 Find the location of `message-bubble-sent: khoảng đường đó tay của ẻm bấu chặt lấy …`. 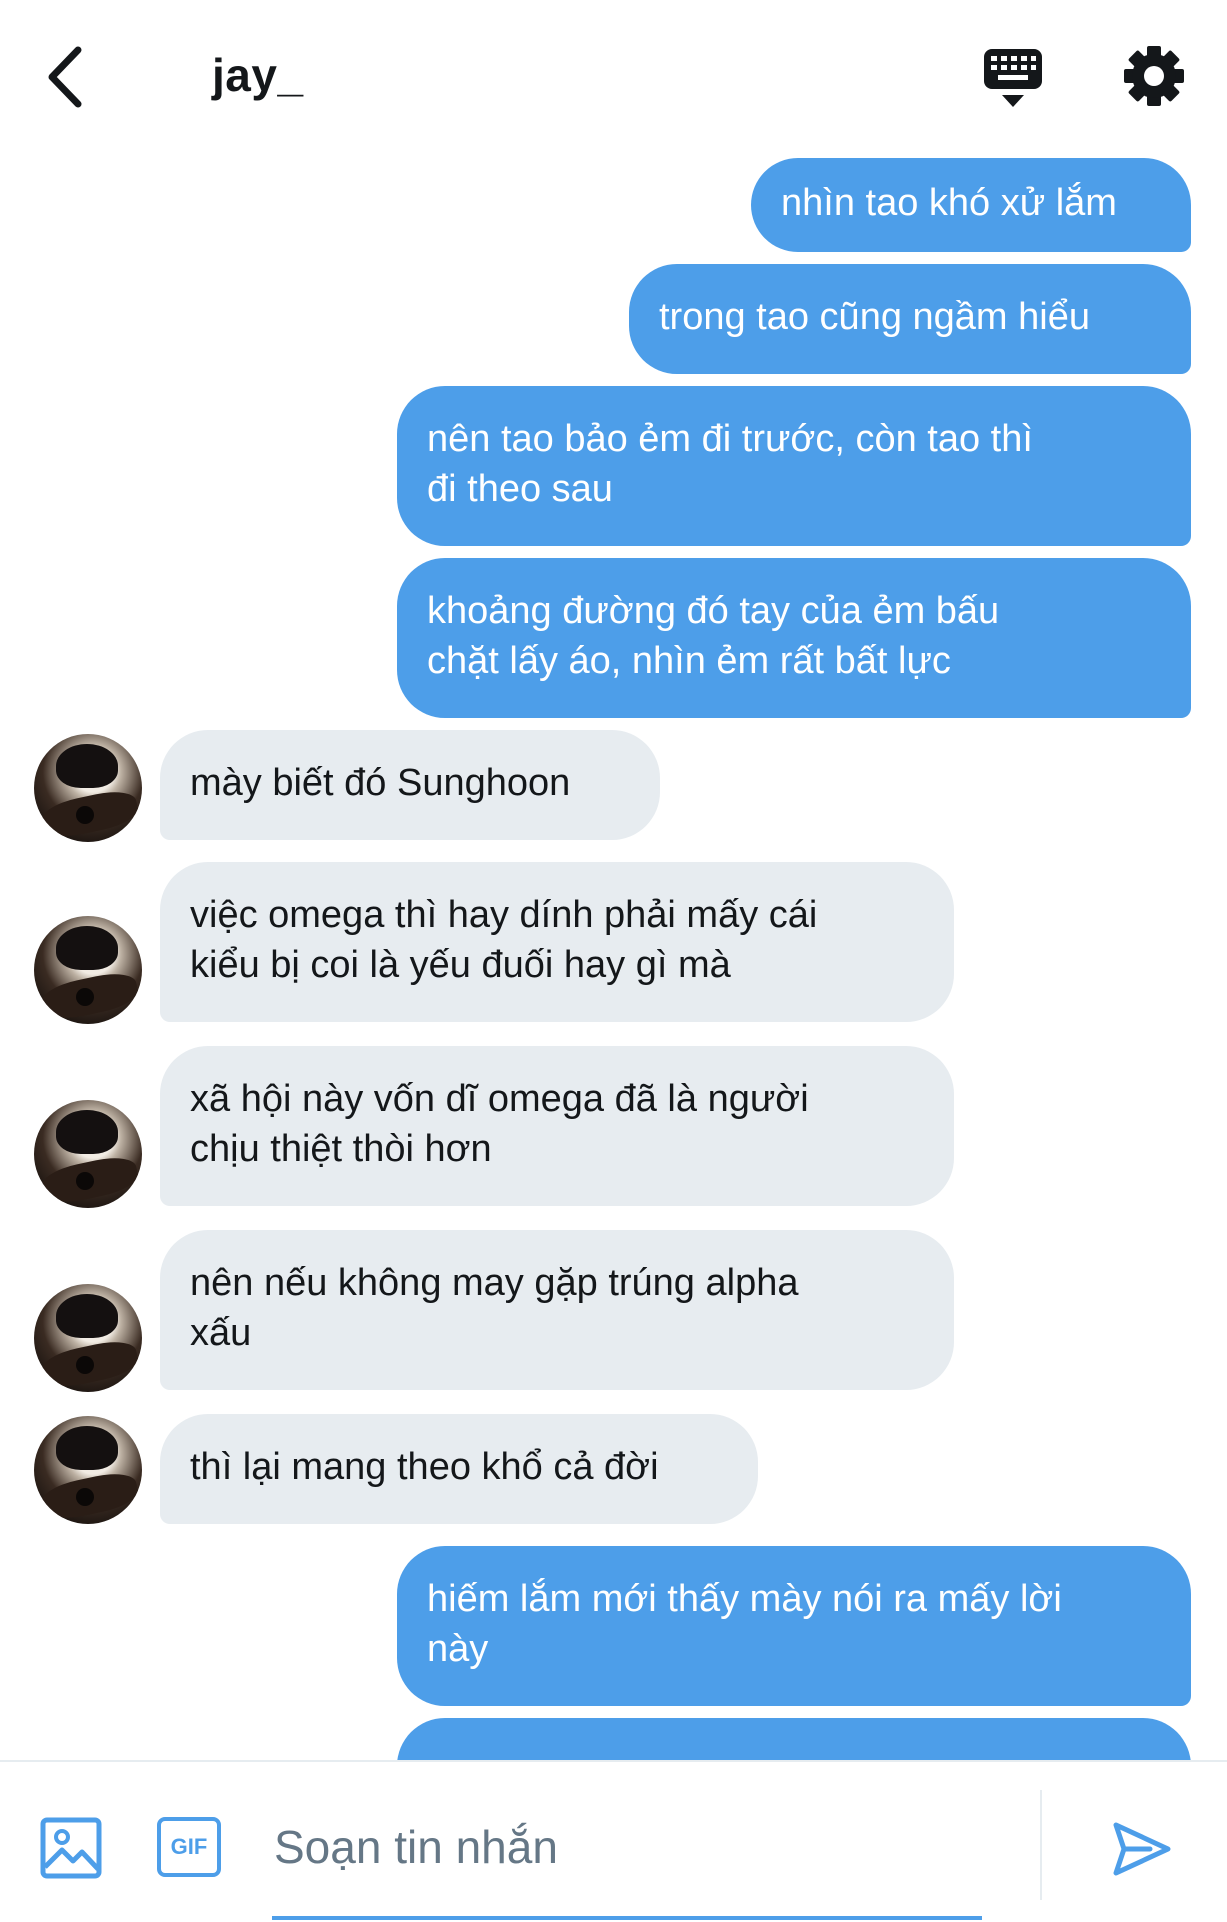

message-bubble-sent: khoảng đường đó tay của ẻm bấu chặt lấy … is located at coordinates (794, 638).